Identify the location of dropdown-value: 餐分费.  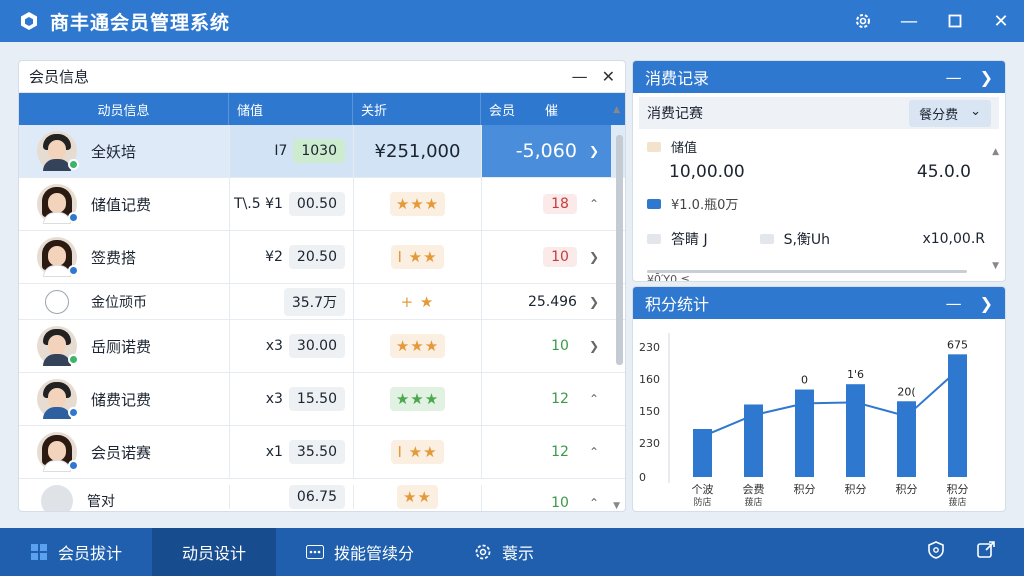
(939, 115).